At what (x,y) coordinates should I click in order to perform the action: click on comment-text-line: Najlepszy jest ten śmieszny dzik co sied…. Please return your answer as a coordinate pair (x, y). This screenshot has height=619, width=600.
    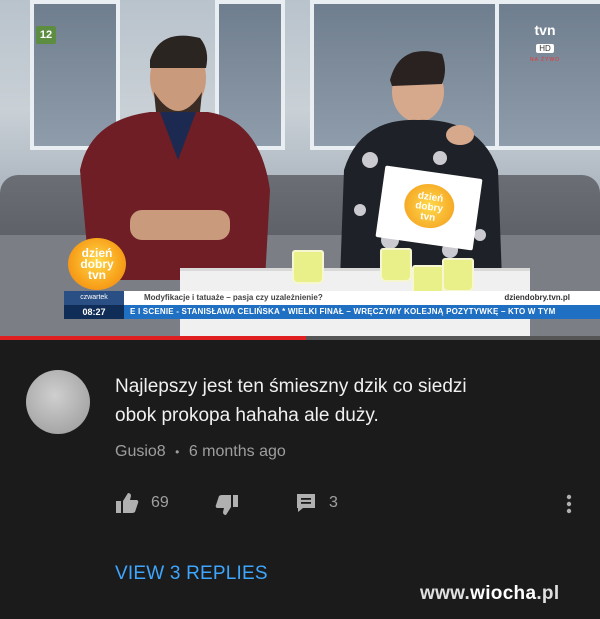
    Looking at the image, I should click on (291, 386).